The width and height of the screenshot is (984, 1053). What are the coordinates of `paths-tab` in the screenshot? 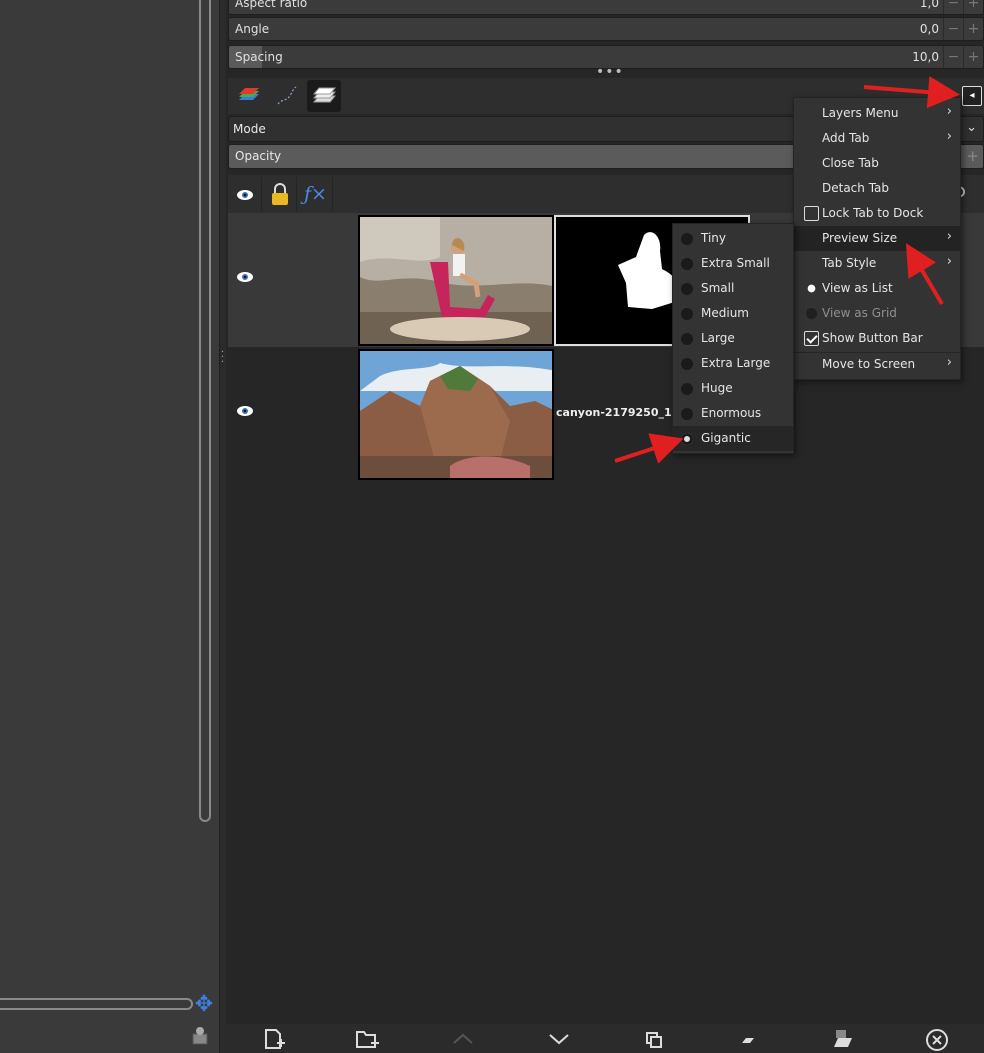 It's located at (286, 96).